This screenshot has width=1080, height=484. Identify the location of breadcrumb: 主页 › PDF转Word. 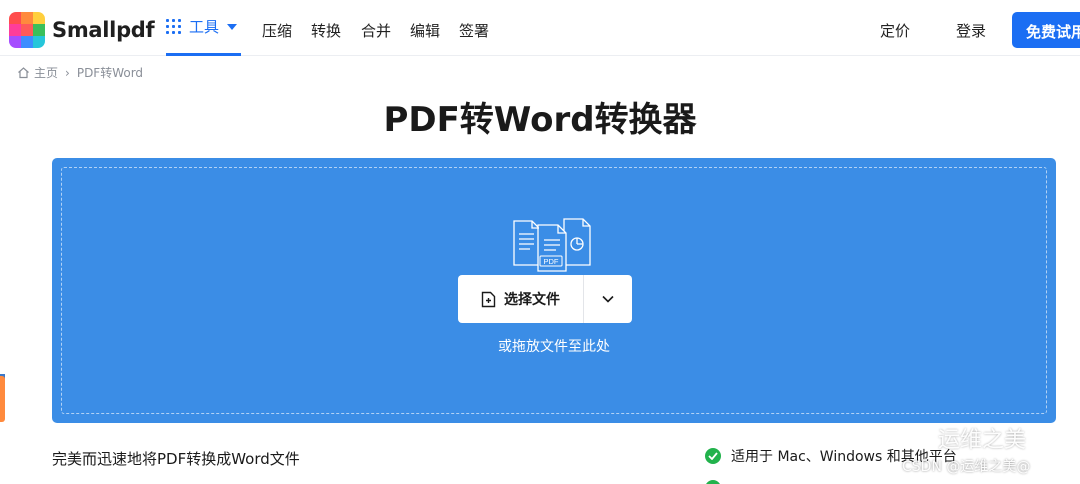
(80, 72).